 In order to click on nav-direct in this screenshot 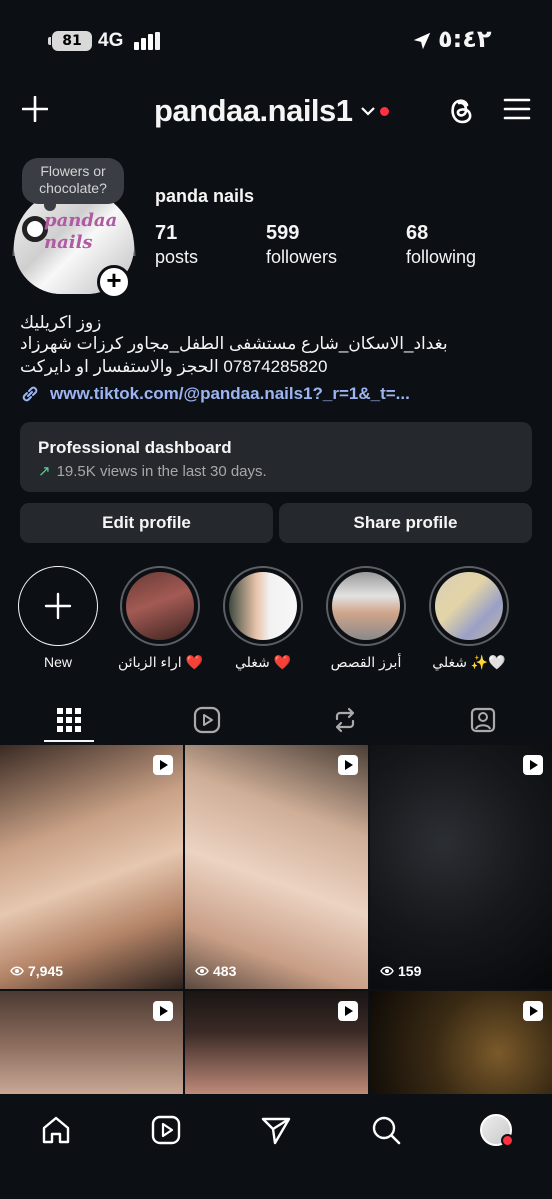, I will do `click(276, 1130)`.